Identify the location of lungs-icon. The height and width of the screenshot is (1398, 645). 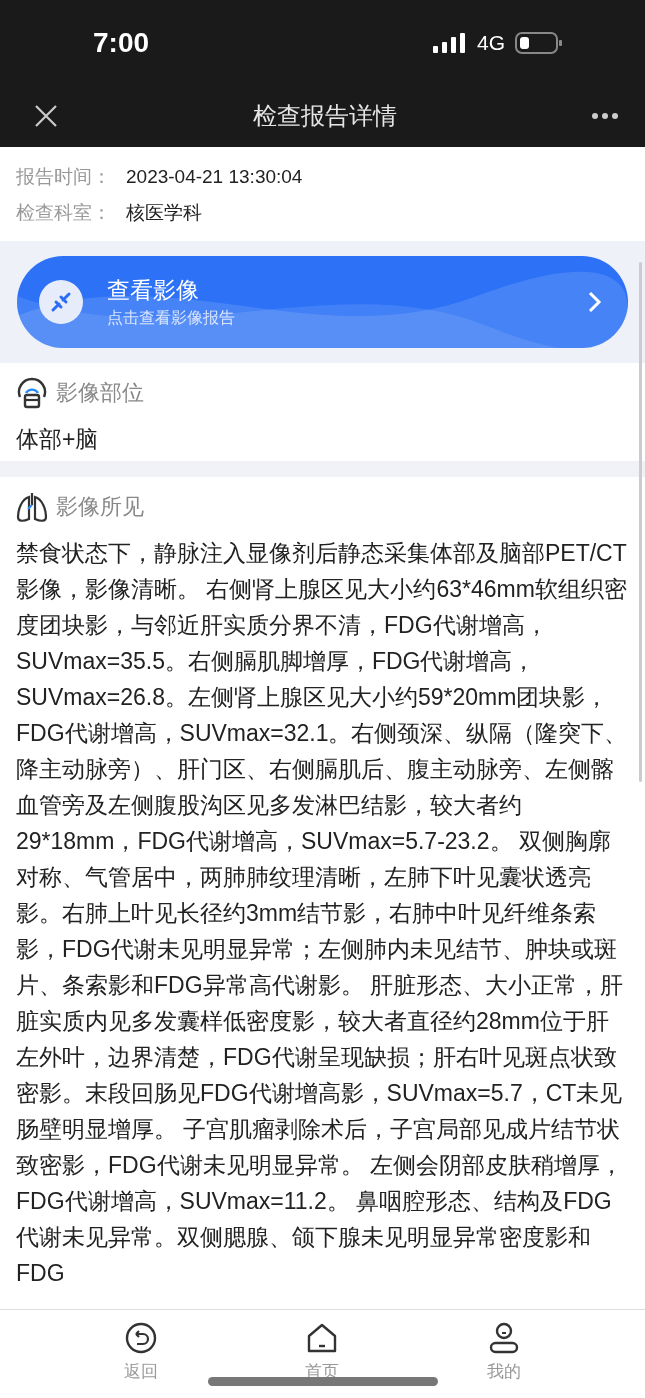
(32, 507).